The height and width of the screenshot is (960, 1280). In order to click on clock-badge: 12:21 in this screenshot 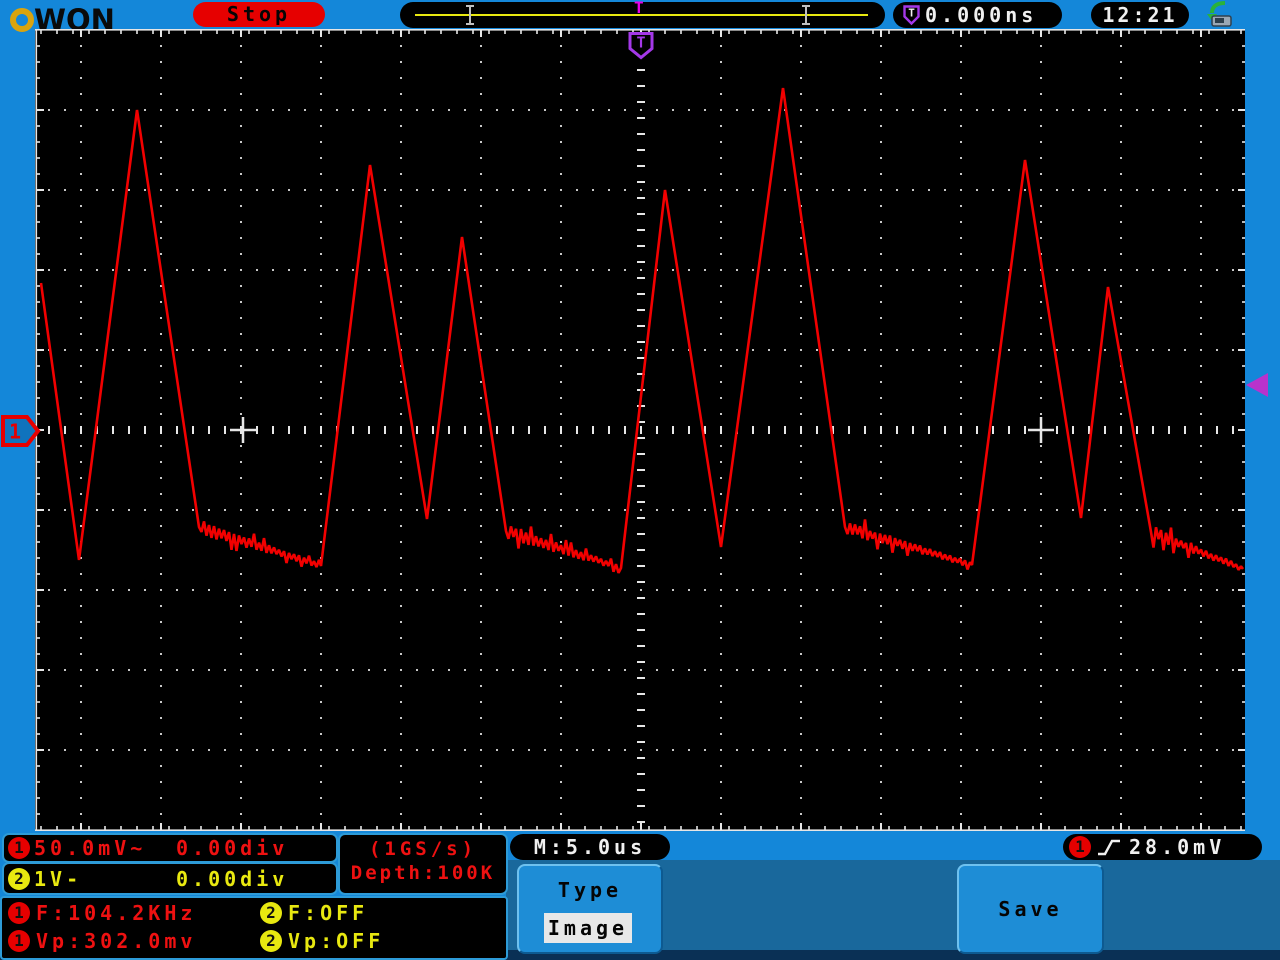, I will do `click(1140, 15)`.